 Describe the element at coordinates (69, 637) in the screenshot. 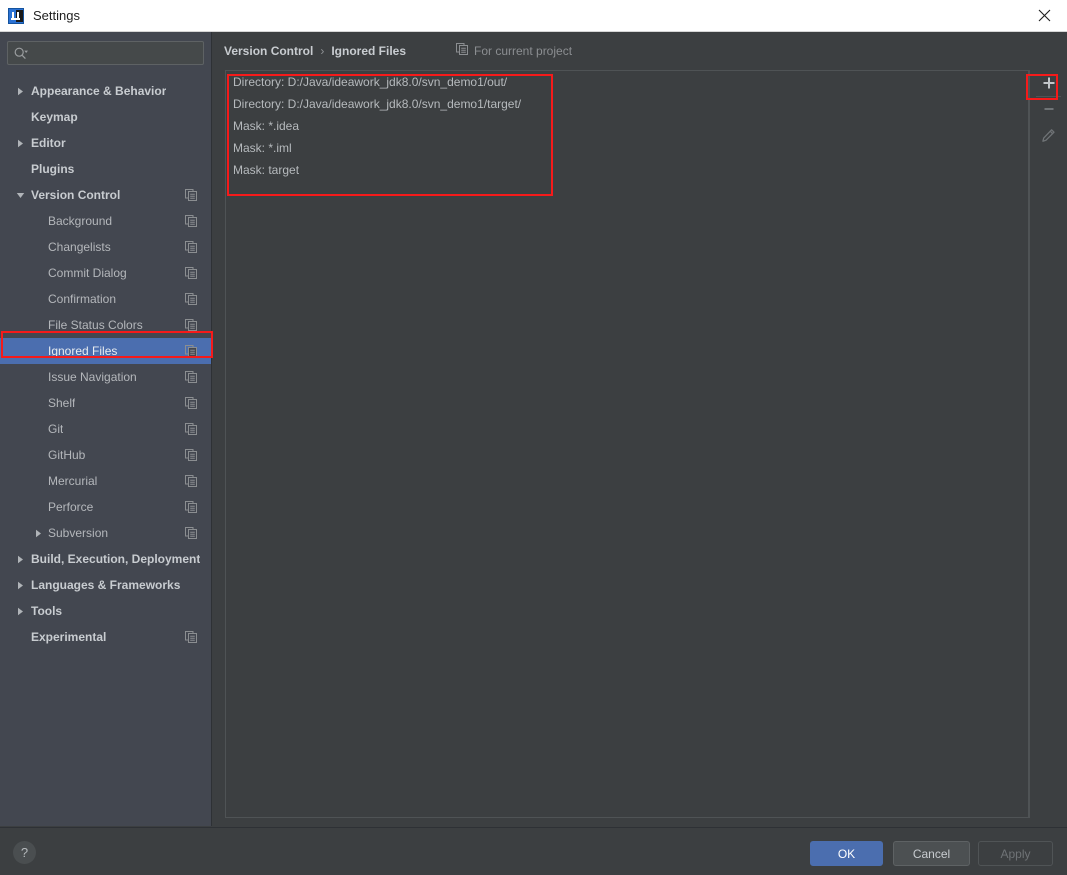

I see `sidebar-item-label: Experimental` at that location.